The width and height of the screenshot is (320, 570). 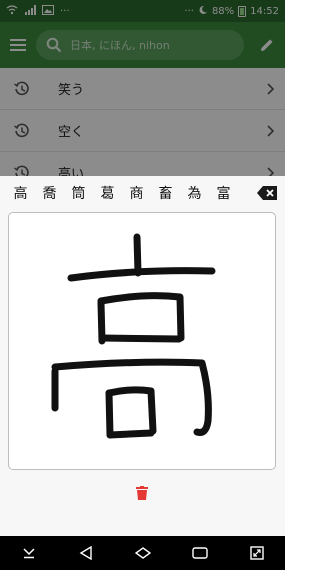 I want to click on hide-nav-down-icon, so click(x=29, y=553).